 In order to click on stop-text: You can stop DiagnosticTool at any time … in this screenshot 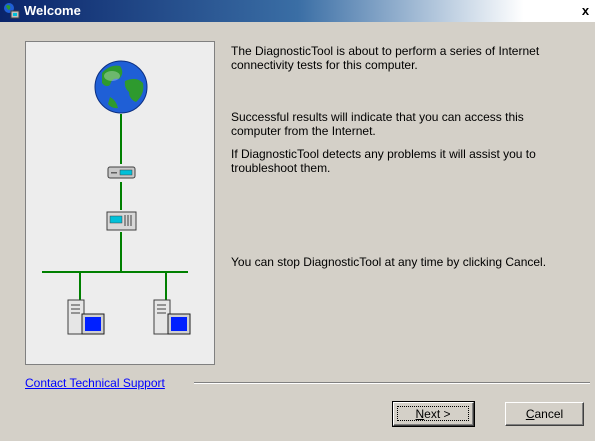, I will do `click(389, 262)`.